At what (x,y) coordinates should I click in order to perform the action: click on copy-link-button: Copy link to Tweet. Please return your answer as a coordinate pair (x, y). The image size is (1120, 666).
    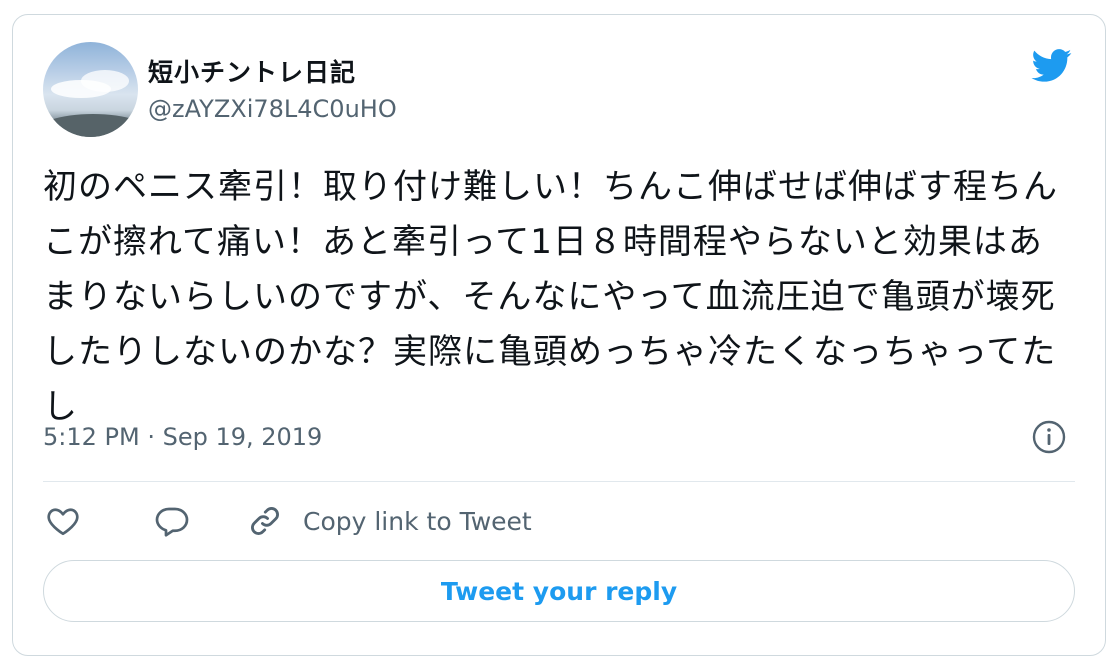
    Looking at the image, I should click on (389, 521).